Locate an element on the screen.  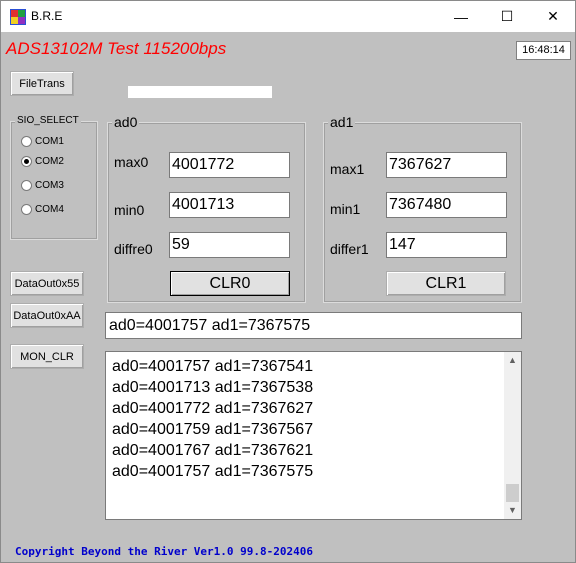
radio-com2: COM2 is located at coordinates (42, 161).